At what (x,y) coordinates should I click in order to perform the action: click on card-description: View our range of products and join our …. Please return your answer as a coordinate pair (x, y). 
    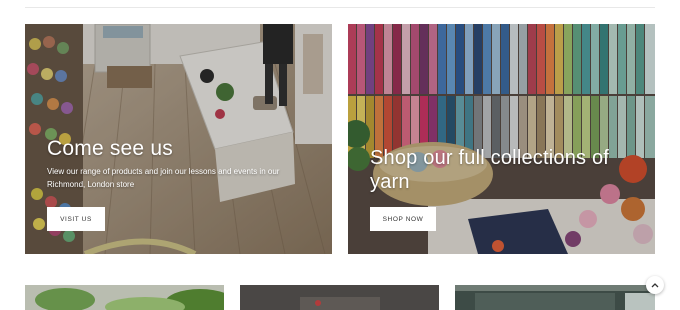
    Looking at the image, I should click on (163, 178).